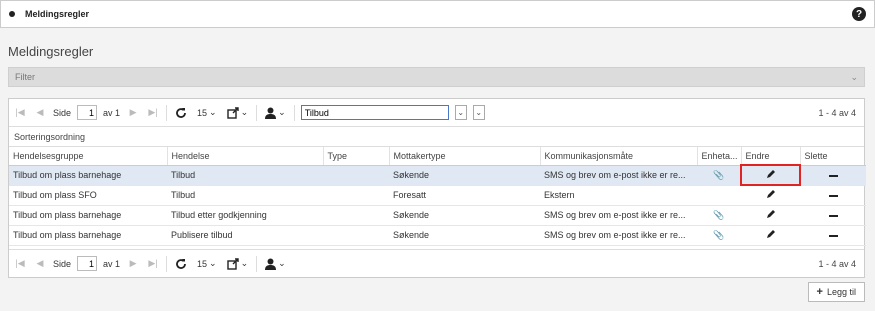 Image resolution: width=875 pixels, height=311 pixels. I want to click on edit-cell-highlighted, so click(770, 175).